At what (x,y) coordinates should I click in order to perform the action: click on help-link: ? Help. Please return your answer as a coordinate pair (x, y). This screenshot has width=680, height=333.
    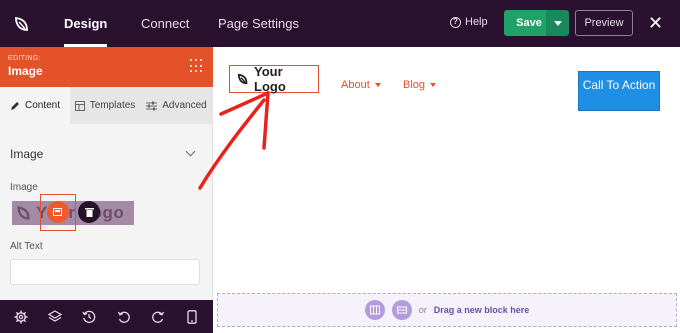
    Looking at the image, I should click on (469, 22).